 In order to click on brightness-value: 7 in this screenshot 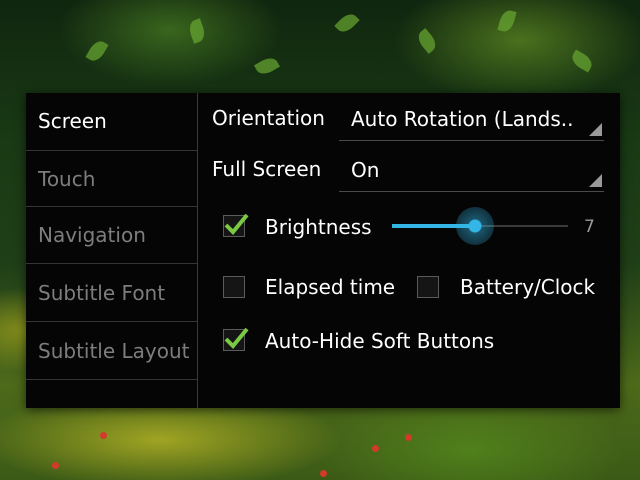, I will do `click(589, 227)`.